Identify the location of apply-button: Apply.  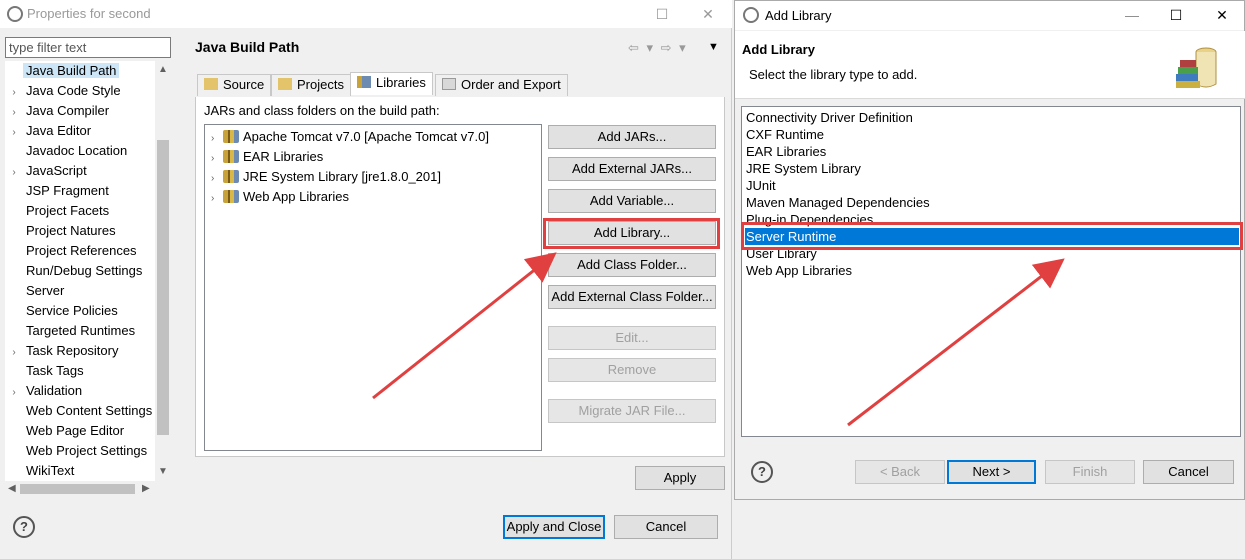
(680, 478).